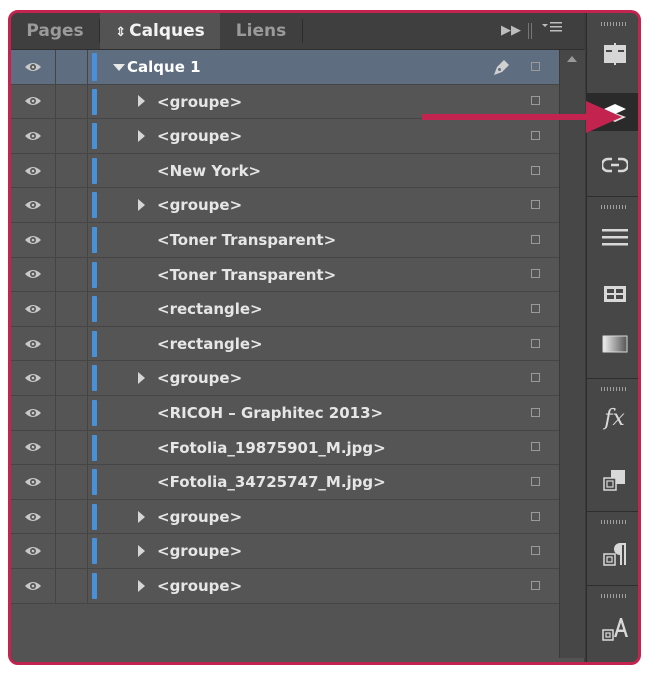  What do you see at coordinates (612, 418) in the screenshot?
I see `effects-icon: fx` at bounding box center [612, 418].